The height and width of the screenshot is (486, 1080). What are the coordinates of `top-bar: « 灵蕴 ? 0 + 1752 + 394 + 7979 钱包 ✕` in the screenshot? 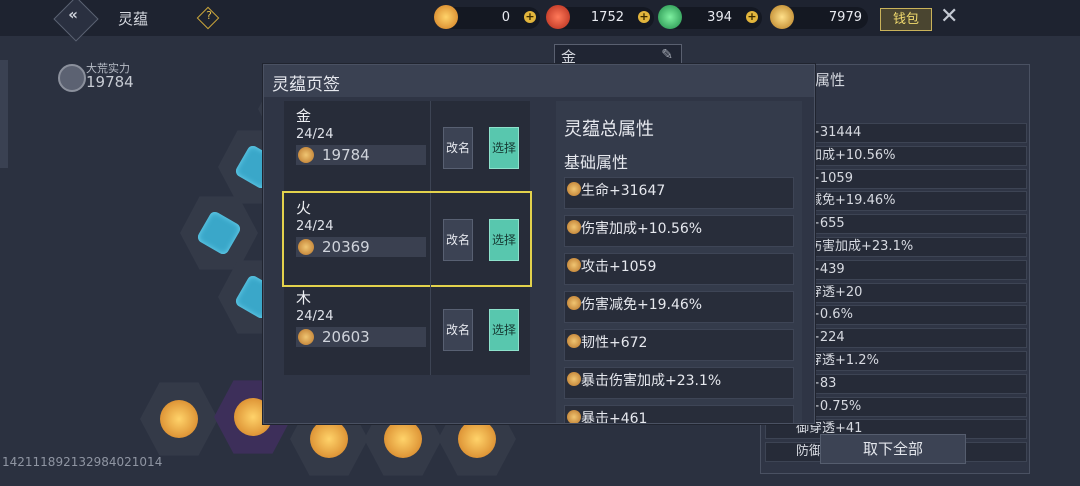 It's located at (540, 21).